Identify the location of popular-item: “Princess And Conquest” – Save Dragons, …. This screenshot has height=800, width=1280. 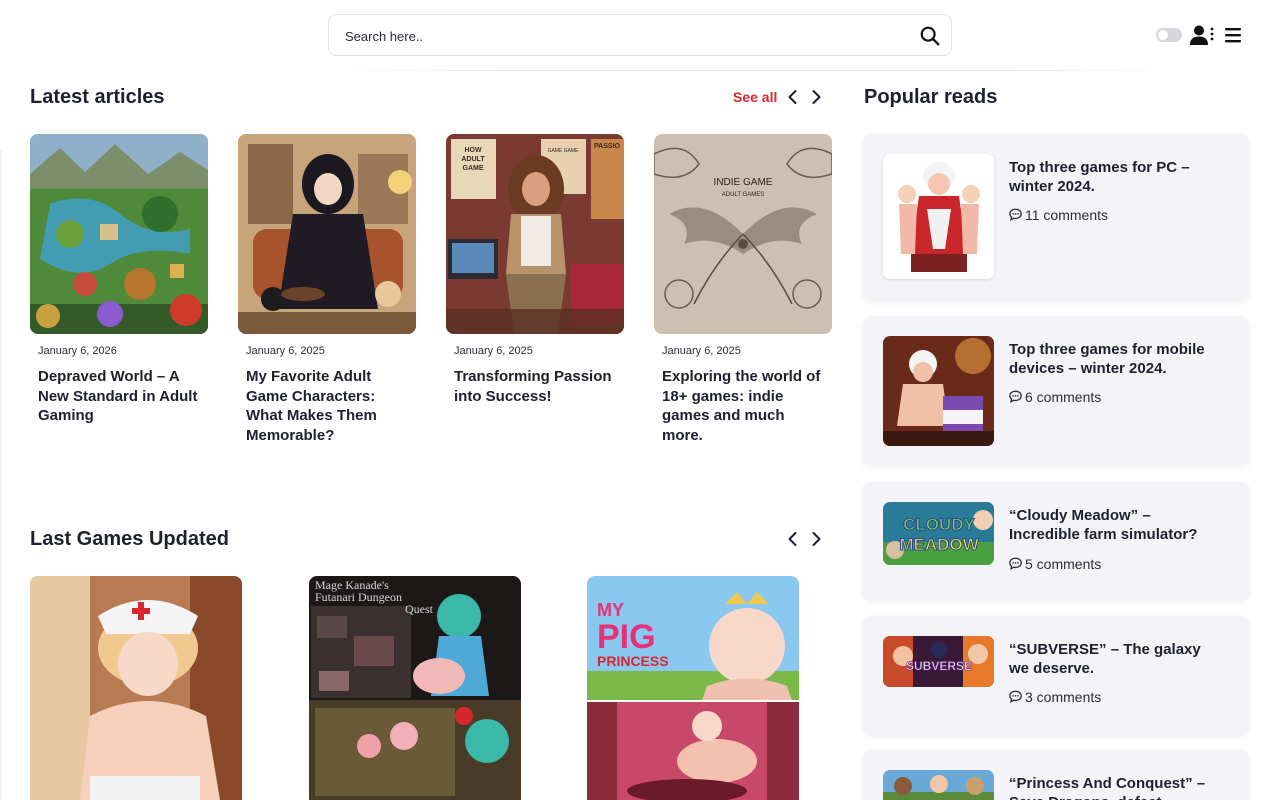
(1056, 775).